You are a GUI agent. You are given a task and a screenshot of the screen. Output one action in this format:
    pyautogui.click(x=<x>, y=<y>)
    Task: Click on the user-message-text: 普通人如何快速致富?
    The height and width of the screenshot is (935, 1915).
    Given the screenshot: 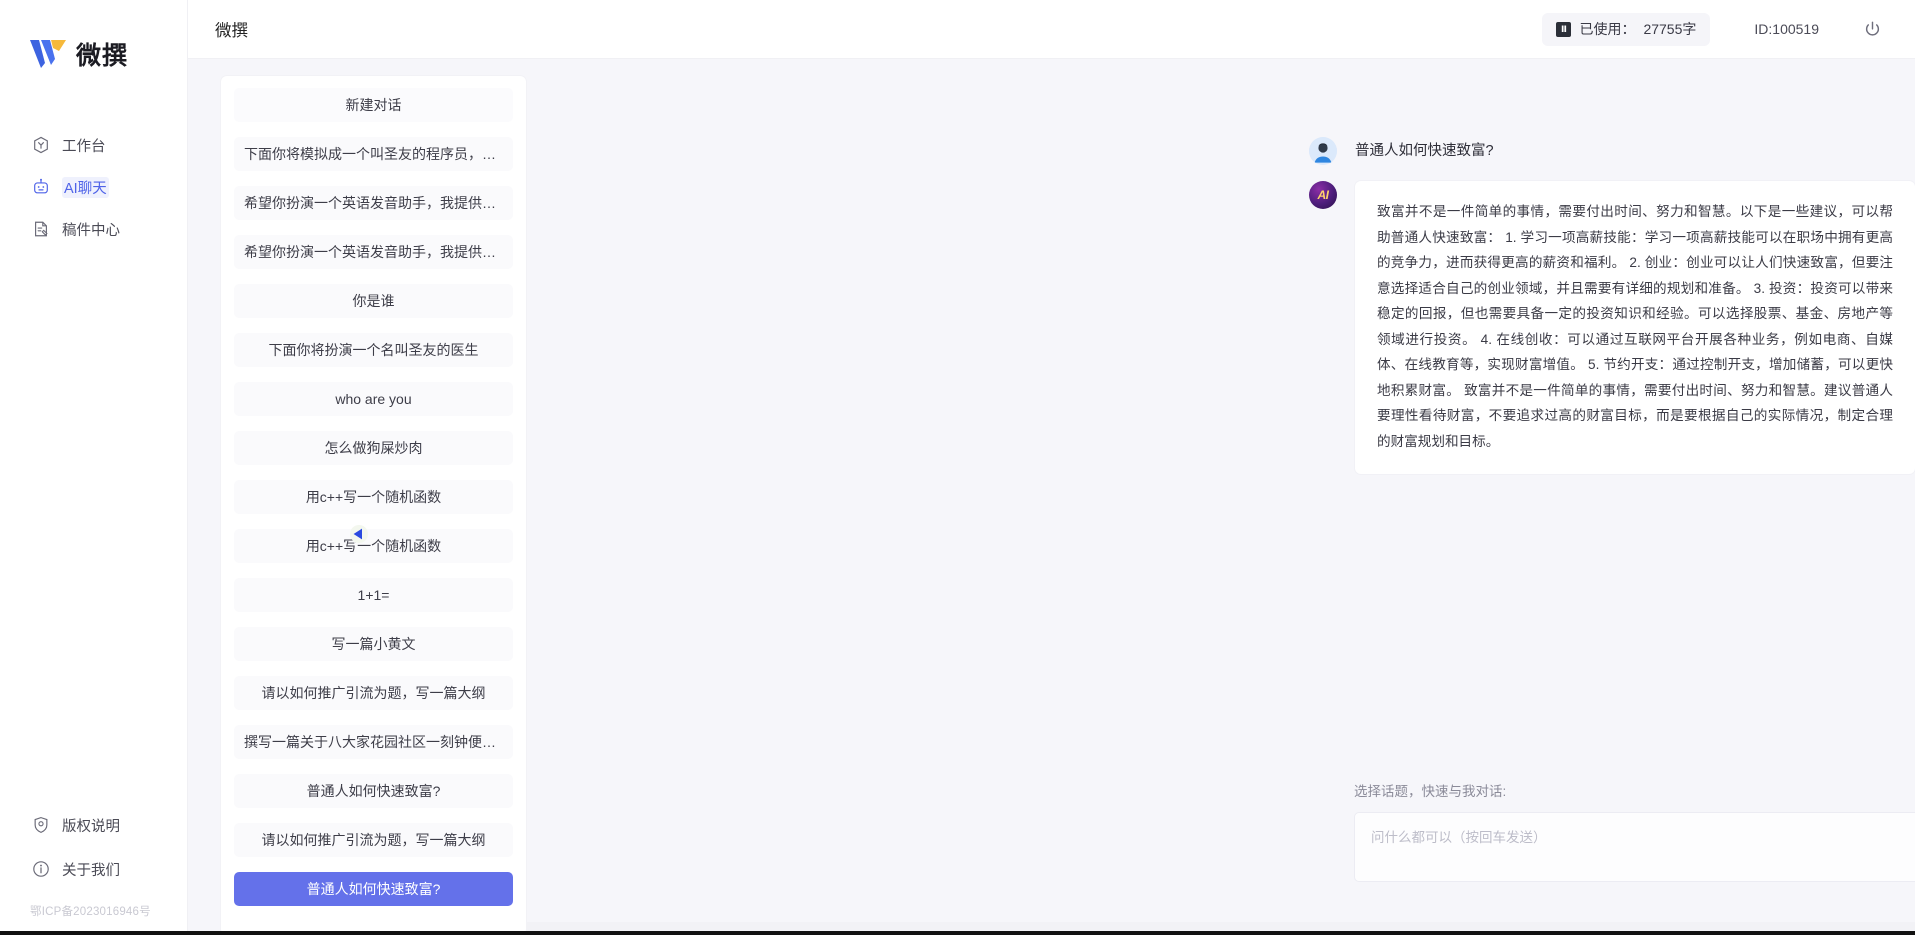 What is the action you would take?
    pyautogui.click(x=1424, y=151)
    